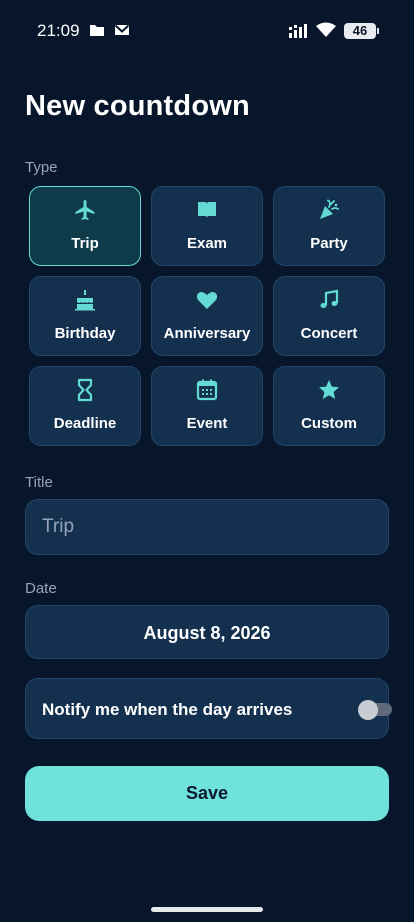 This screenshot has height=922, width=414. What do you see at coordinates (39, 482) in the screenshot?
I see `title-label: Title` at bounding box center [39, 482].